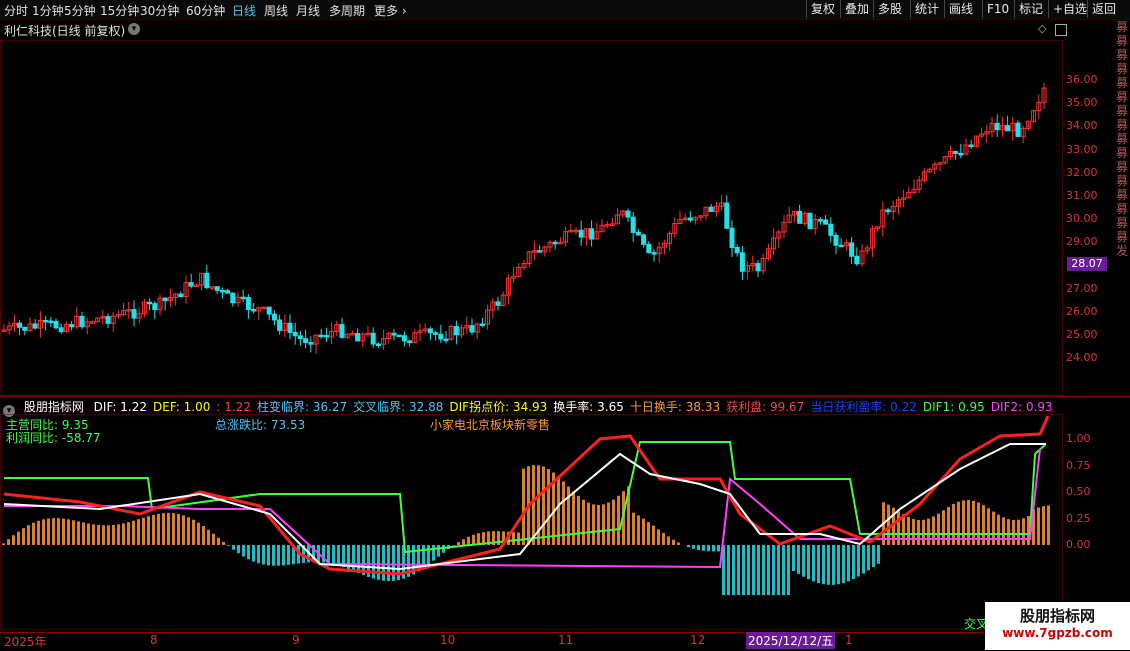  Describe the element at coordinates (1078, 438) in the screenshot. I see `indicator-tick: 1.00` at that location.